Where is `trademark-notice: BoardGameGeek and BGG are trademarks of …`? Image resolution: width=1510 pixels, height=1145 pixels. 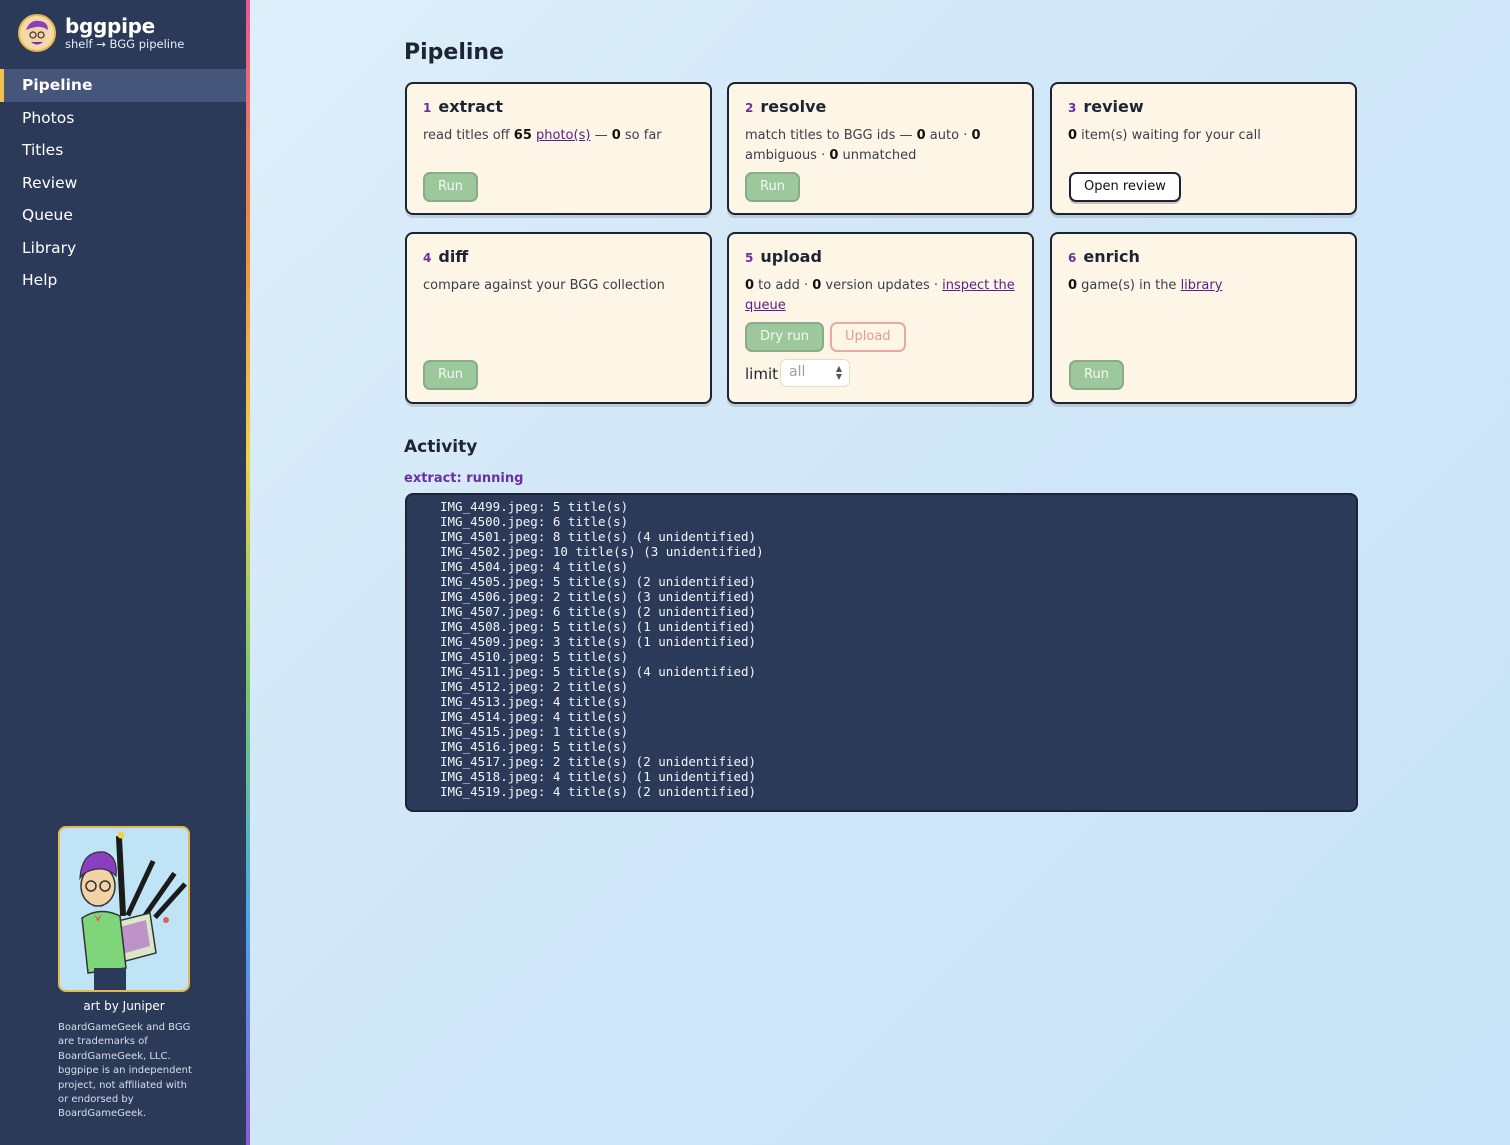
trademark-notice: BoardGameGeek and BGG are trademarks of … is located at coordinates (125, 1071).